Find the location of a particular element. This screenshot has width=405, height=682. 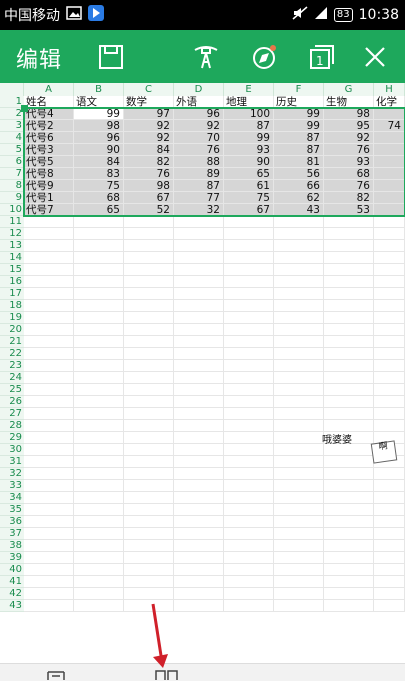

row-header: 24 is located at coordinates (12, 378).